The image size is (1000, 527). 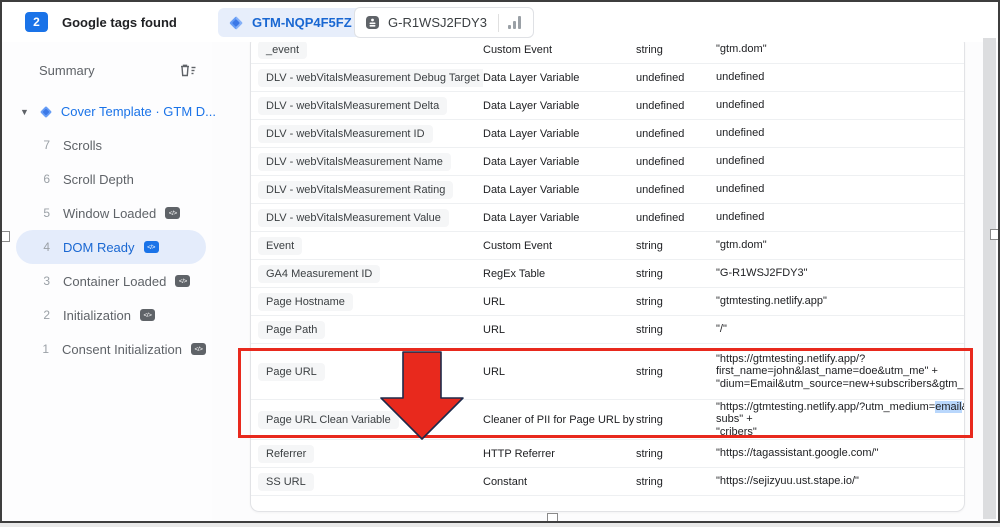 I want to click on sidebar-event-scroll-depth: 6 Scroll Depth, so click(x=111, y=179).